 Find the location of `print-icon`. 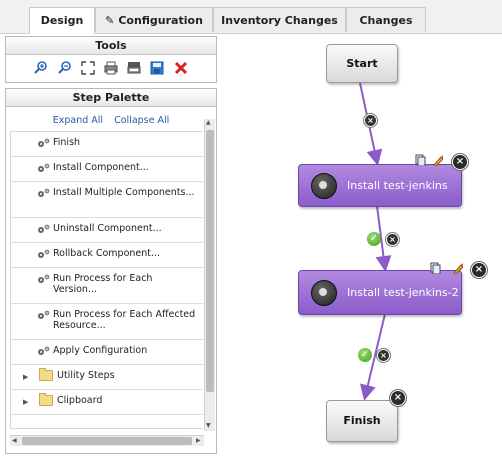

print-icon is located at coordinates (111, 68).